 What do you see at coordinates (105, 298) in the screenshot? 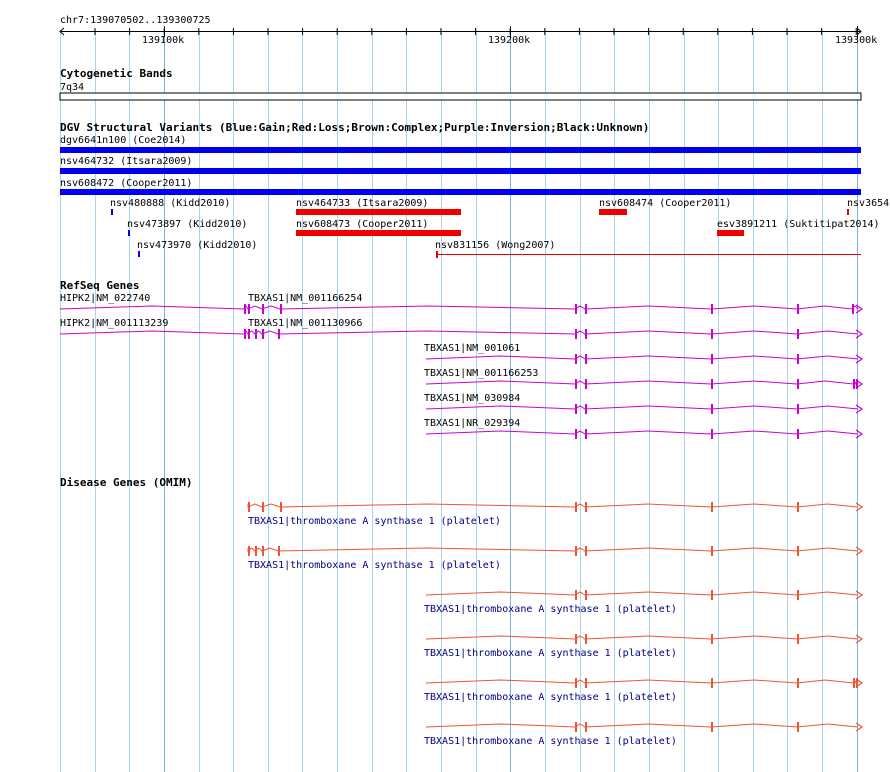
I see `refseq-gene-label: HIPK2|NM_022740` at bounding box center [105, 298].